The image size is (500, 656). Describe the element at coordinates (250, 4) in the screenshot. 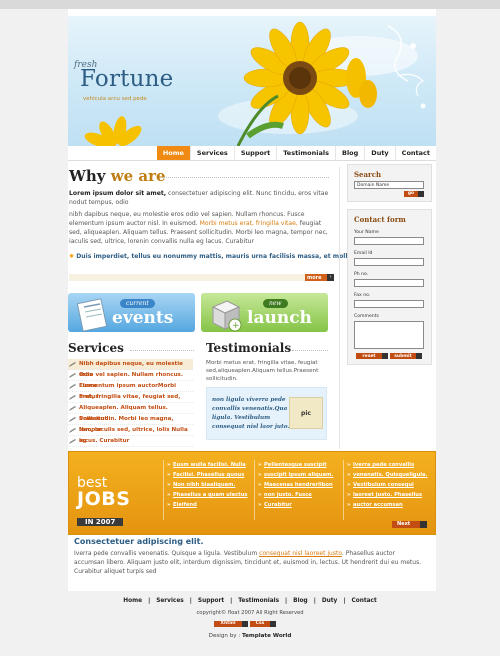

I see `top-bar` at that location.